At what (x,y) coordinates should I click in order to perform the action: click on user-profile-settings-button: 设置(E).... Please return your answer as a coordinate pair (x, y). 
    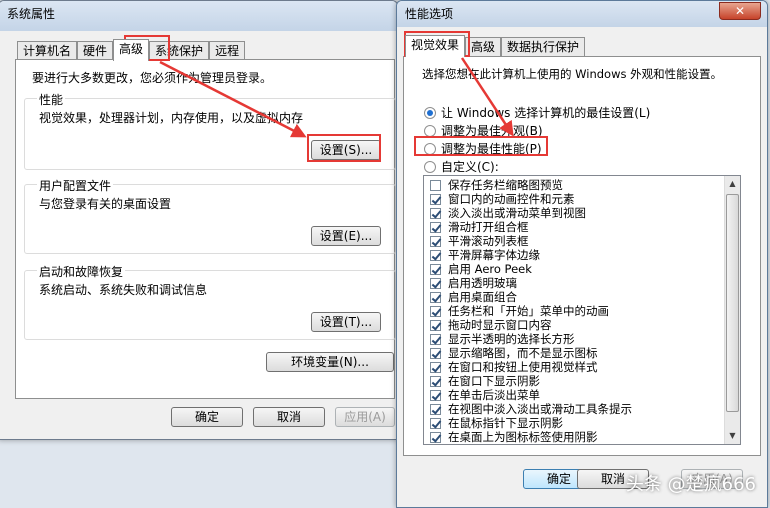
    Looking at the image, I should click on (346, 236).